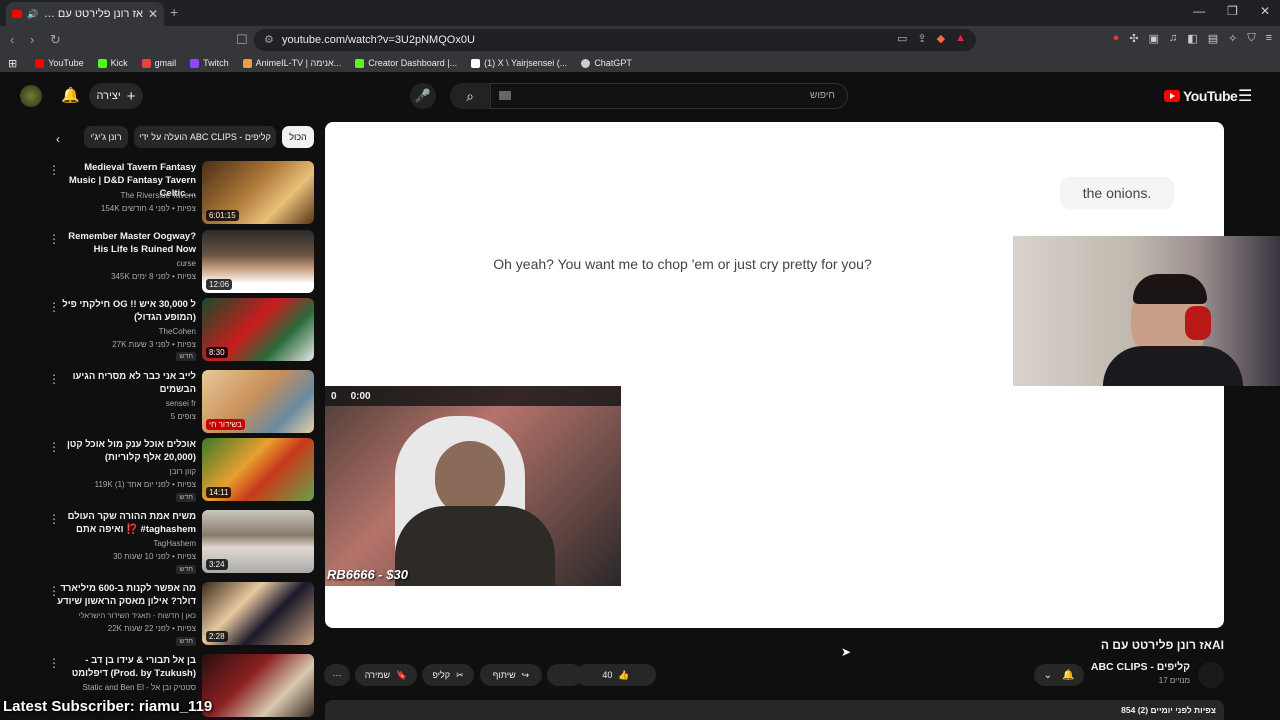 This screenshot has width=1280, height=720. I want to click on share-button: שיתוף ↪, so click(511, 675).